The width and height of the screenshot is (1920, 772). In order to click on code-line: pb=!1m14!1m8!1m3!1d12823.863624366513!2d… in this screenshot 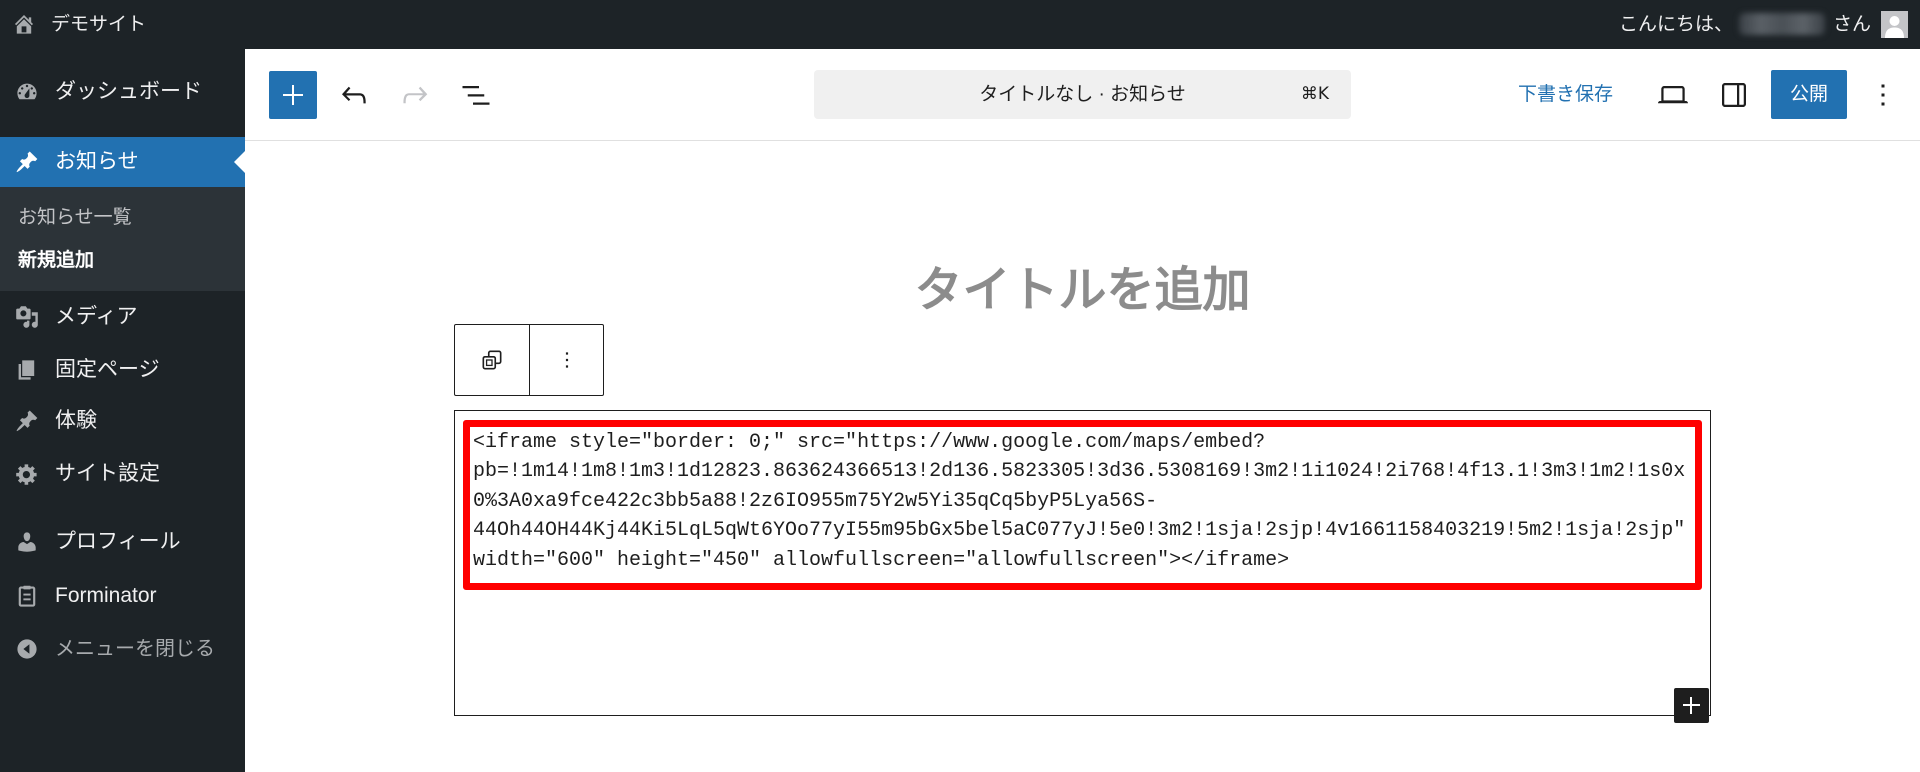, I will do `click(1079, 472)`.